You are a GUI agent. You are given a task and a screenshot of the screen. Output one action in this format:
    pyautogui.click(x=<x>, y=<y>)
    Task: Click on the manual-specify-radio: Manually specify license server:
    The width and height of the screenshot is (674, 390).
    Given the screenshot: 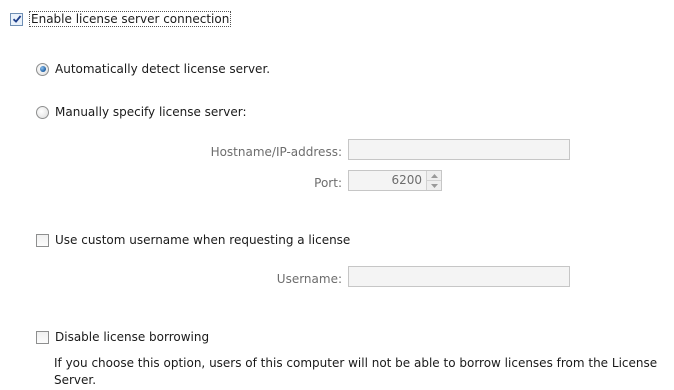 What is the action you would take?
    pyautogui.click(x=141, y=112)
    